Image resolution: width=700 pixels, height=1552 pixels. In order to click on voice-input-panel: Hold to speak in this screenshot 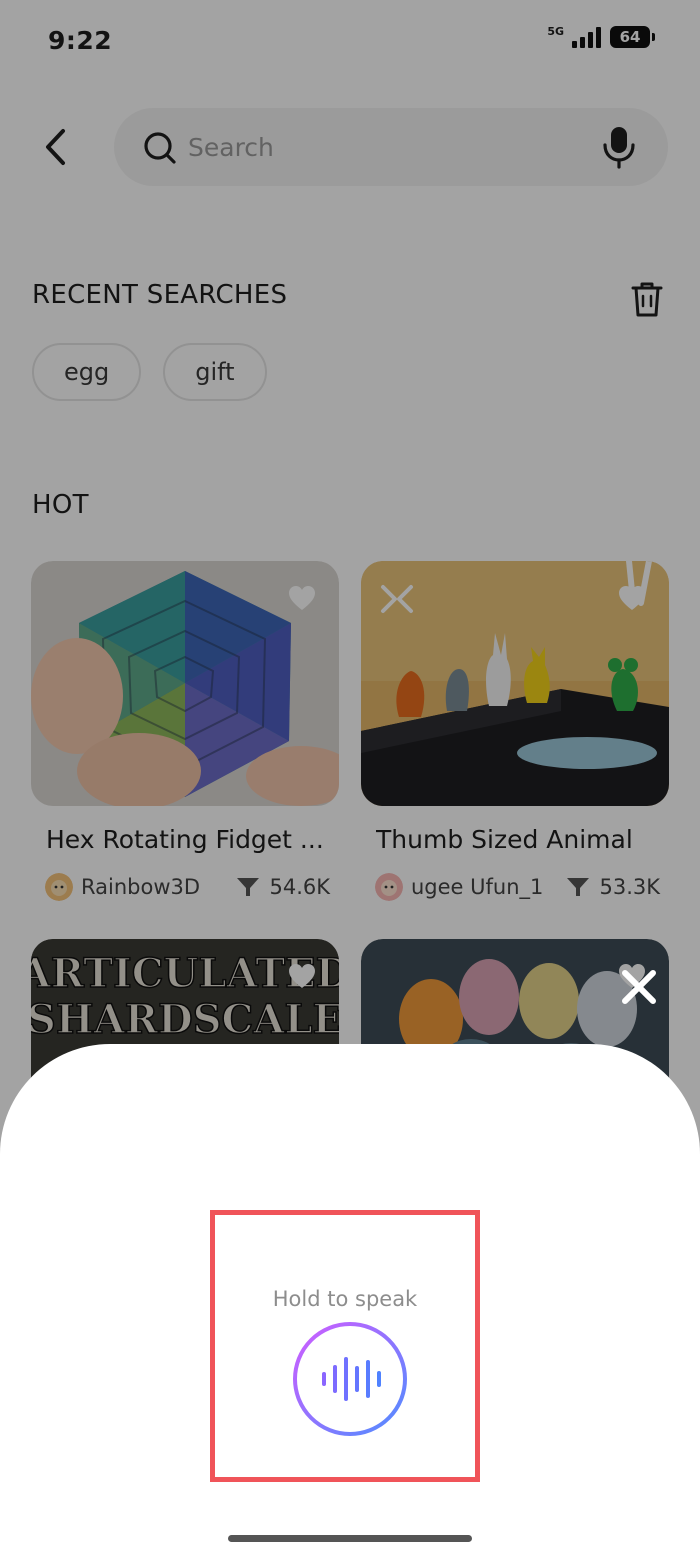, I will do `click(345, 1346)`.